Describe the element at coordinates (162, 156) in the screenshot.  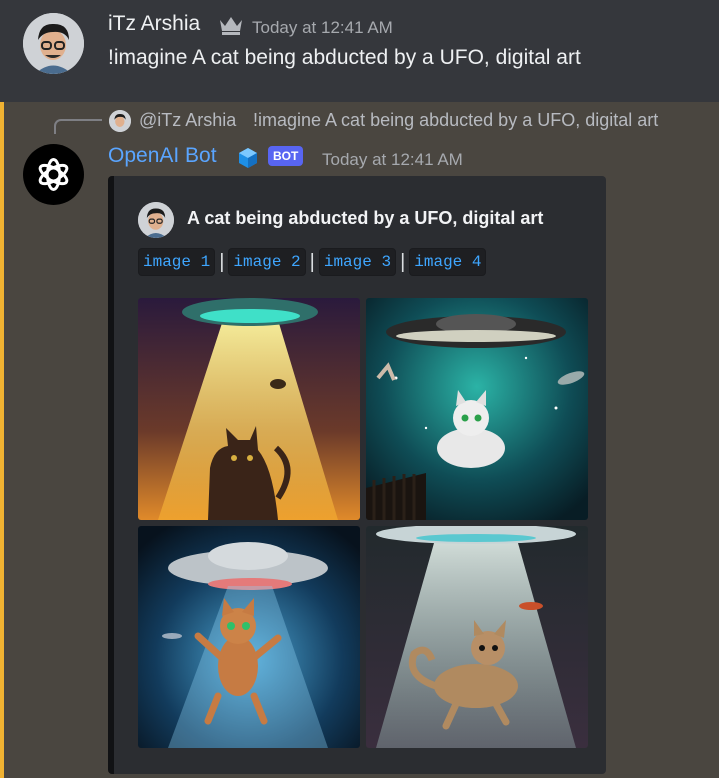
I see `bot-name: OpenAI Bot` at that location.